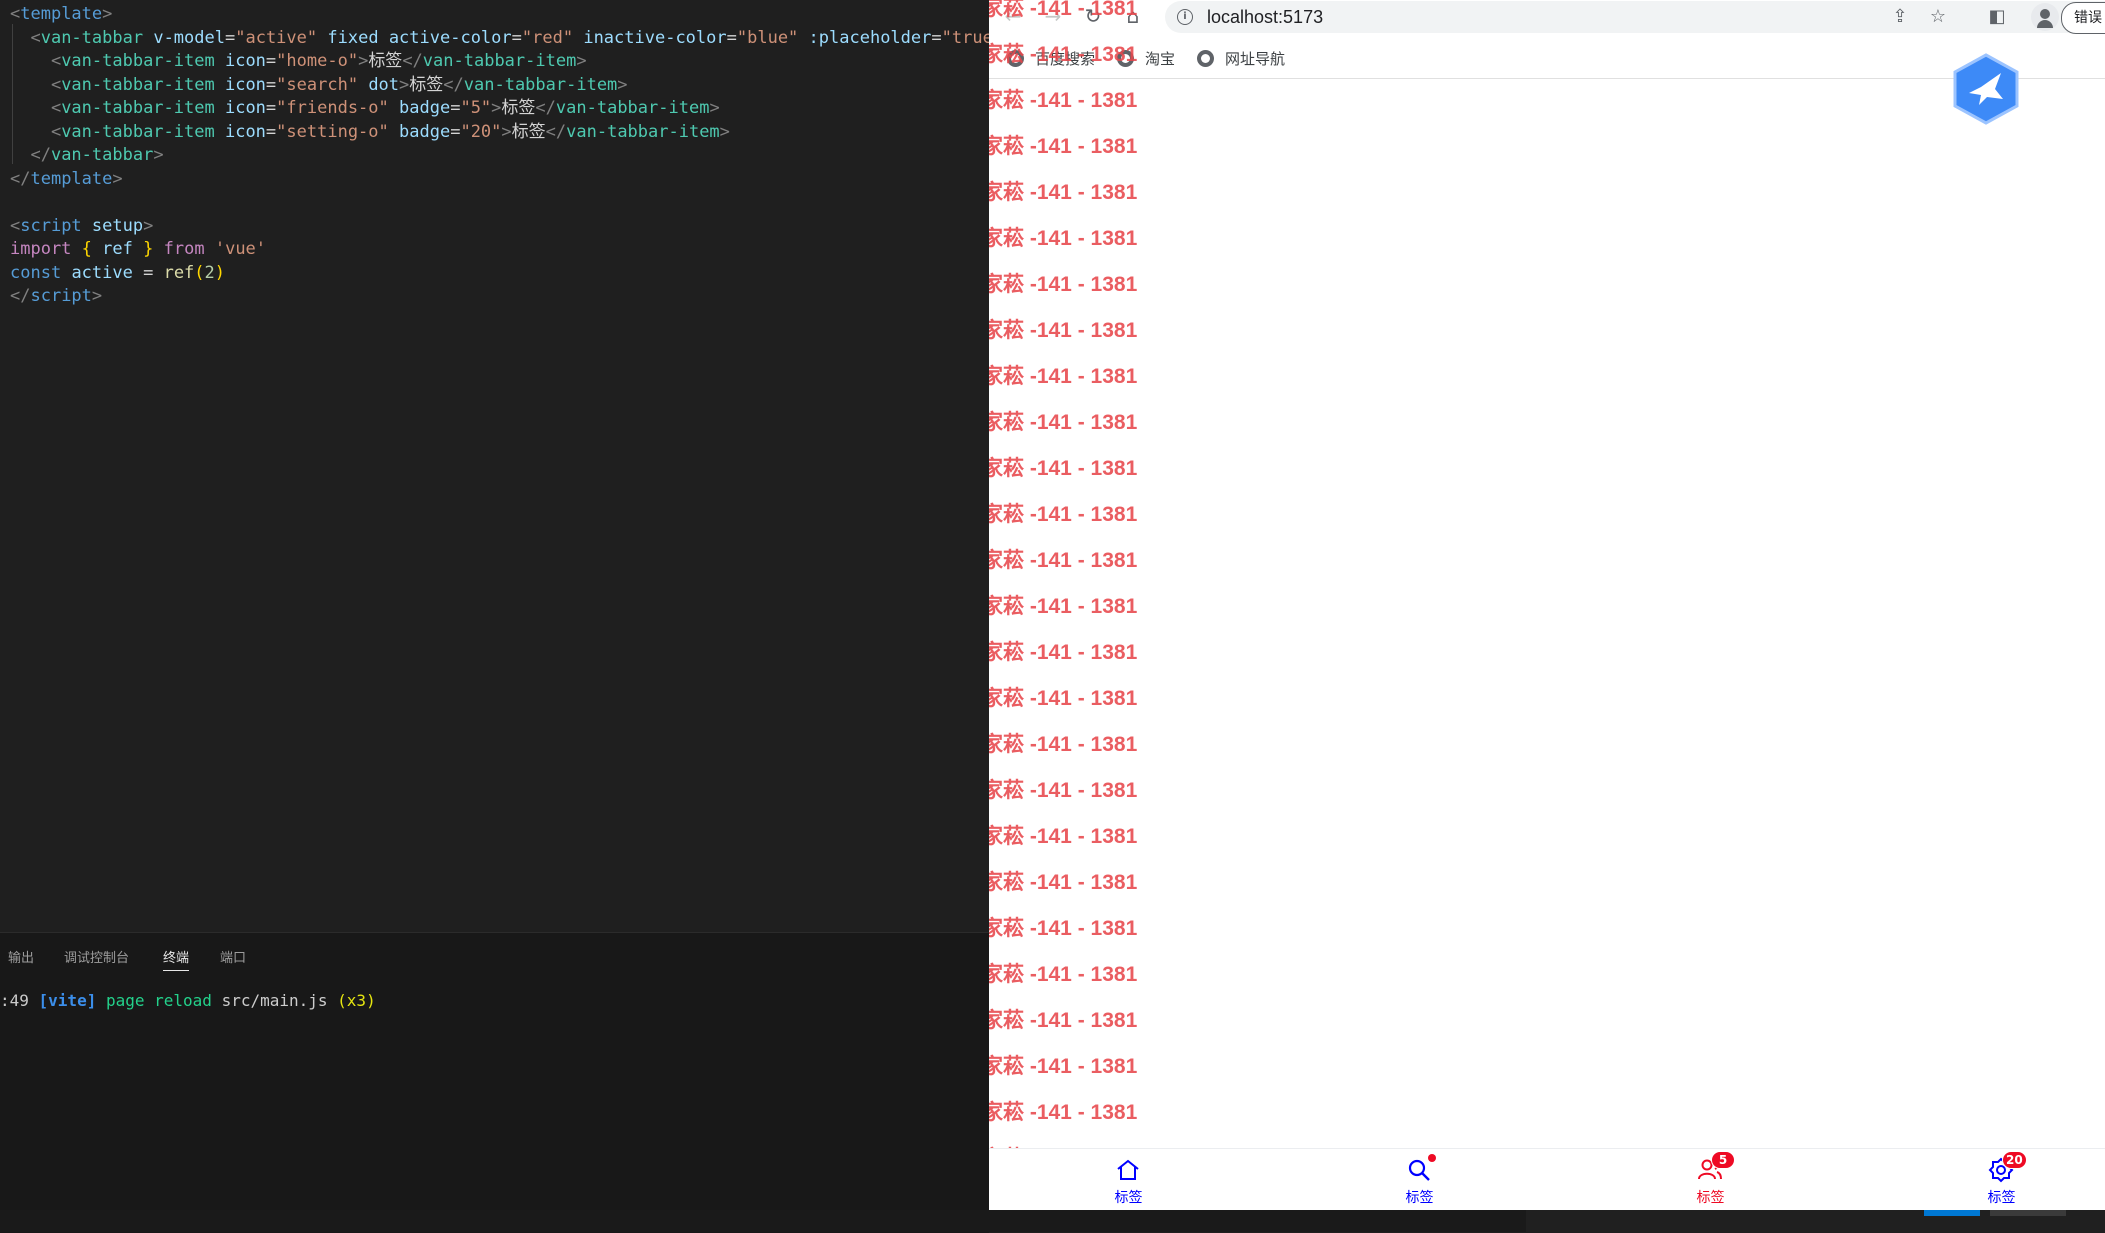 Image resolution: width=2105 pixels, height=1233 pixels. What do you see at coordinates (1723, 1160) in the screenshot?
I see `badge-count: 5` at bounding box center [1723, 1160].